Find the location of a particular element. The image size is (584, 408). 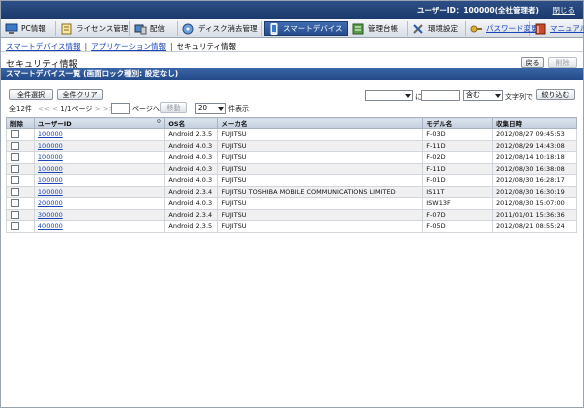

model-cell: F-02D is located at coordinates (458, 157).